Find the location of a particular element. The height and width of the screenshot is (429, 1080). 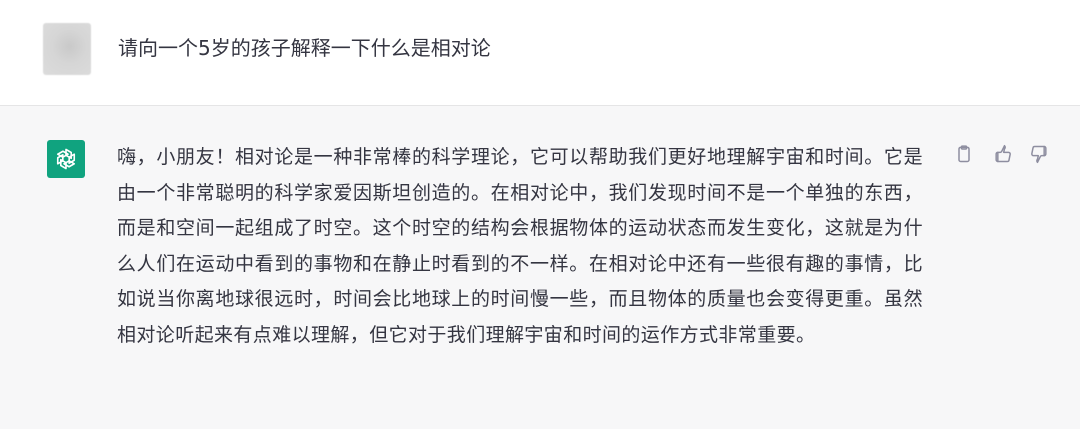

thumbs-up-icon is located at coordinates (1003, 153).